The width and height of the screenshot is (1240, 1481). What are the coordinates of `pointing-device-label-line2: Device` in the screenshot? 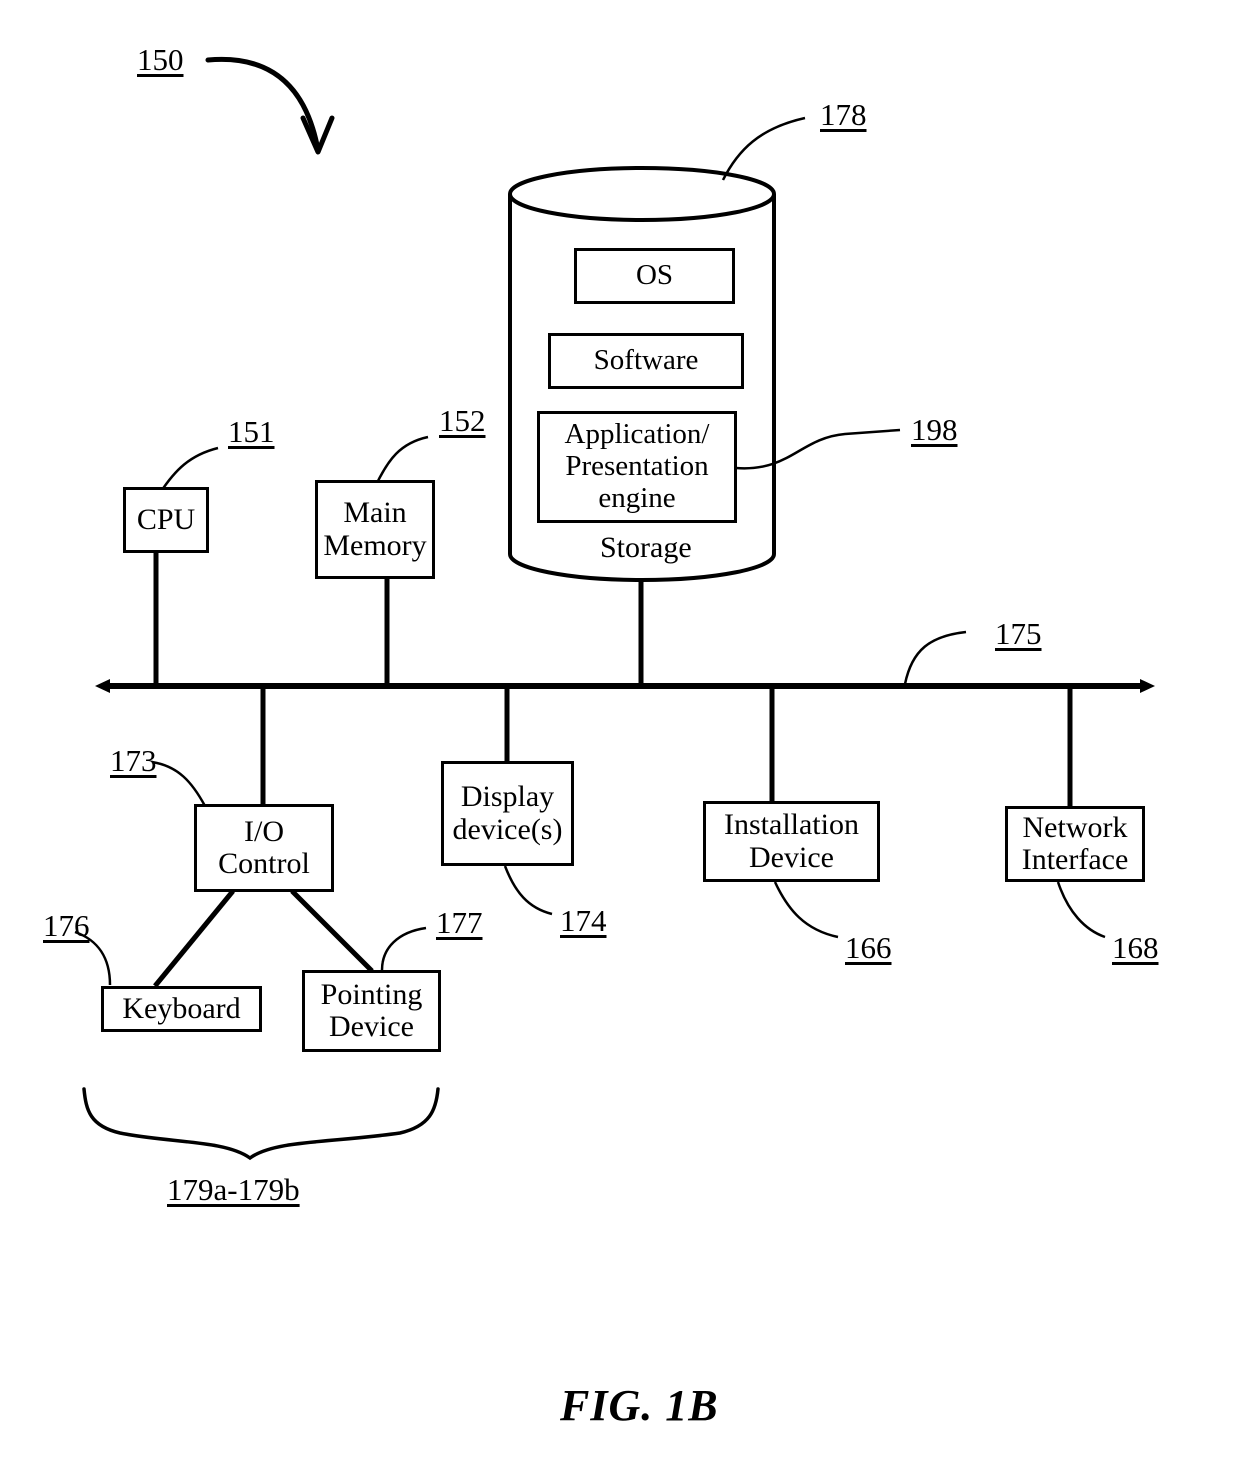 It's located at (371, 1026).